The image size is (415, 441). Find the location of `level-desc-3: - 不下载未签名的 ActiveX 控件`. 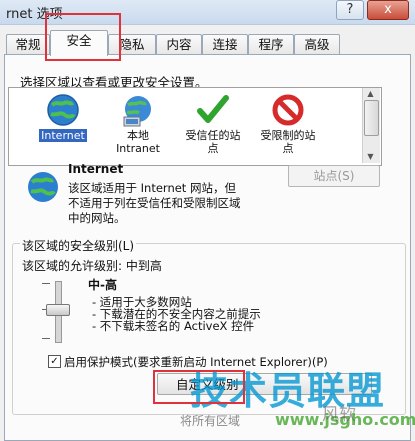

level-desc-3: - 不下载未签名的 ActiveX 控件 is located at coordinates (173, 326).